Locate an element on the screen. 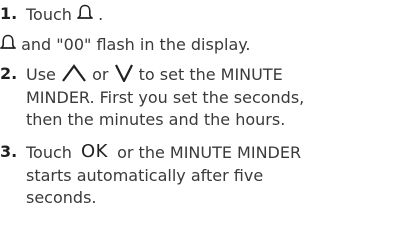 Image resolution: width=402 pixels, height=240 pixels. flash-note: and "00" flash in the display. is located at coordinates (201, 45).